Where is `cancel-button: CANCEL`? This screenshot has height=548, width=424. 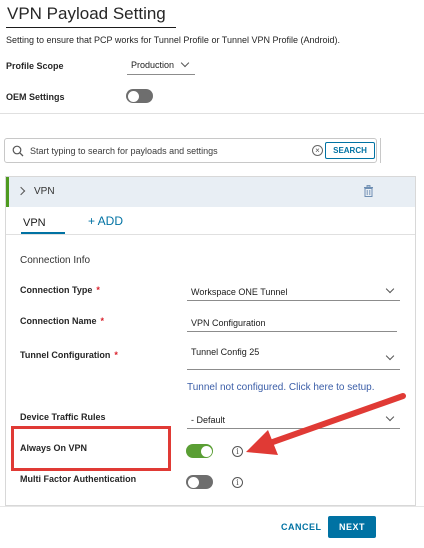 cancel-button: CANCEL is located at coordinates (301, 527).